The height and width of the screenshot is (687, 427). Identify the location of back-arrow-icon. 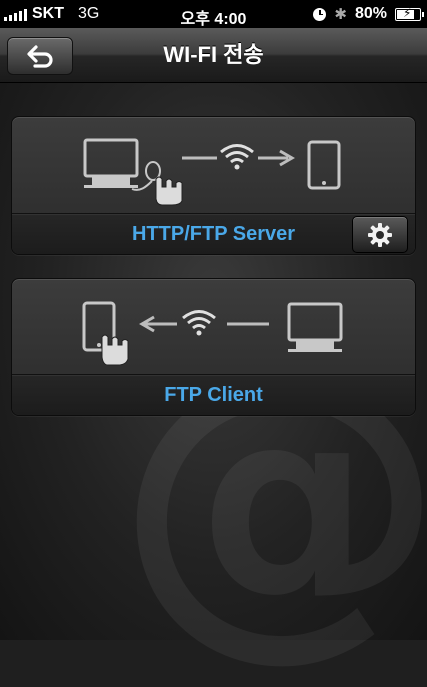
(40, 56).